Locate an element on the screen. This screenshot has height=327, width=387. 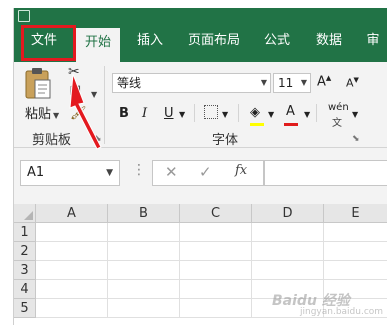
font-size-select: 11 ▼ is located at coordinates (292, 83).